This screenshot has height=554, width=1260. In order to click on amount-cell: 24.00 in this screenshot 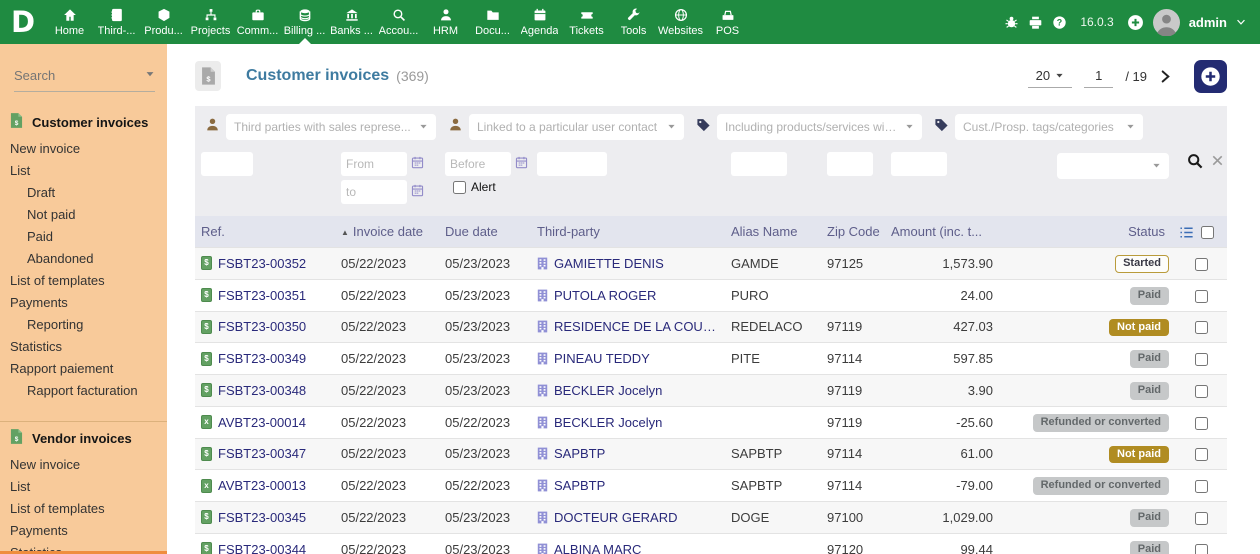, I will do `click(941, 295)`.